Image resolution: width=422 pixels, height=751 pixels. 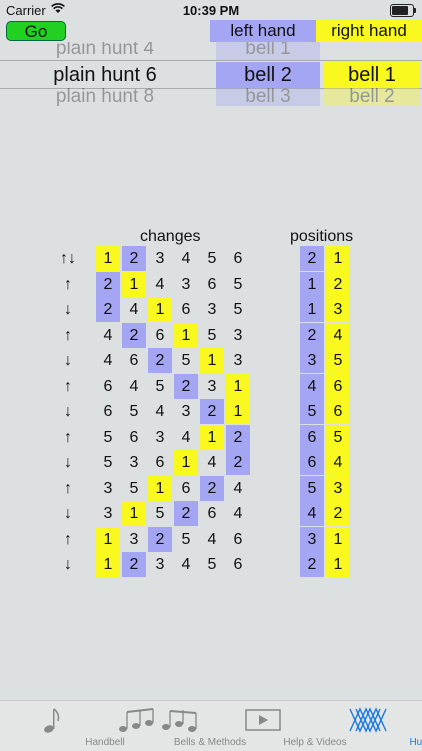 I want to click on tab-handbell: Handbell, so click(x=52, y=726).